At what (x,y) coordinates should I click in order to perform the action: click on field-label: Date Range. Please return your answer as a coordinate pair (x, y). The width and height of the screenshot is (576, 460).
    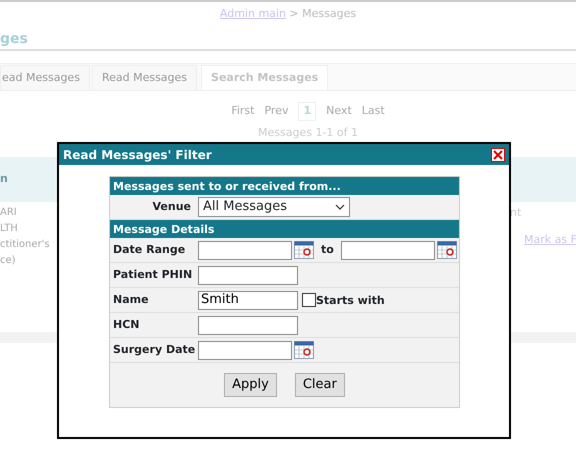
    Looking at the image, I should click on (149, 250).